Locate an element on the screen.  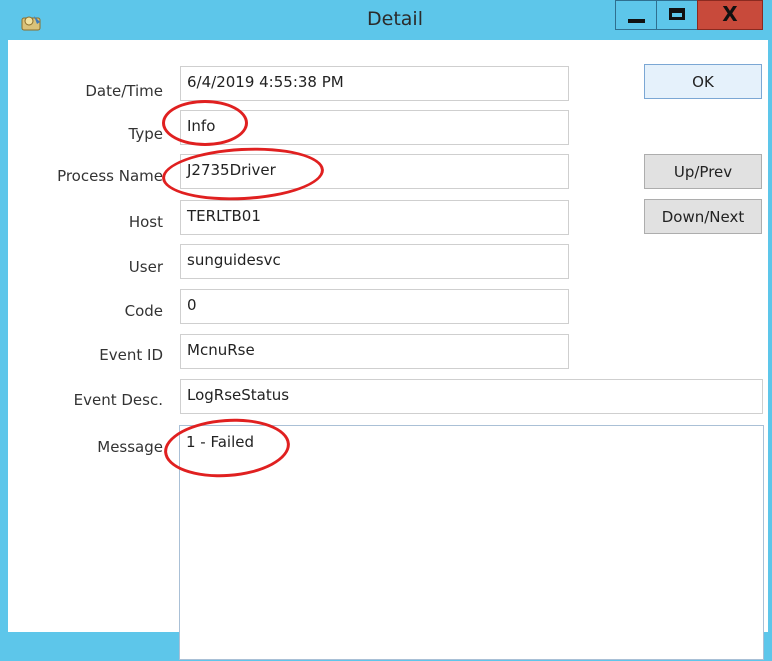
maximize-button is located at coordinates (677, 15).